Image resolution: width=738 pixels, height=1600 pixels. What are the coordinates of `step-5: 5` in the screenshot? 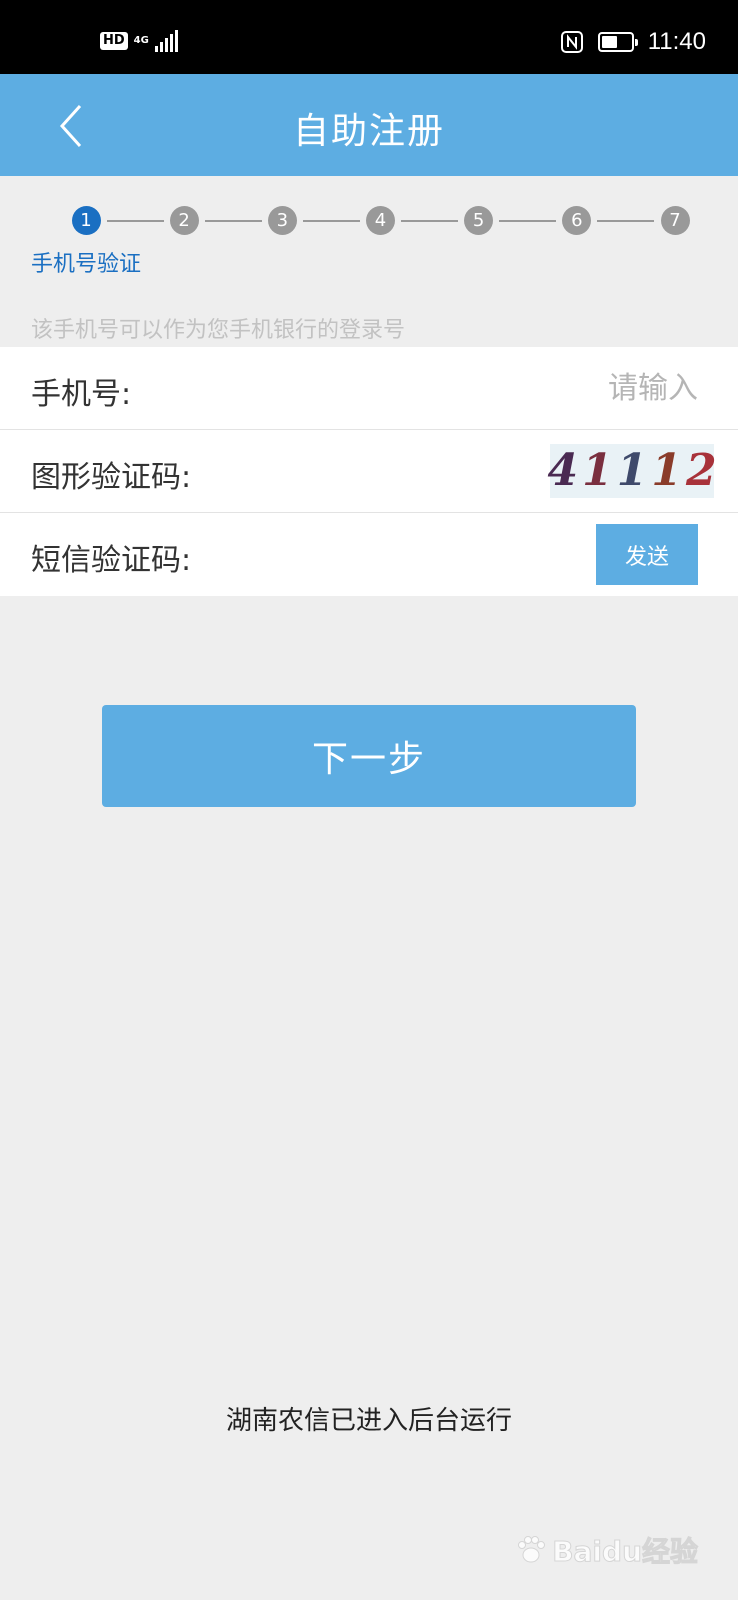 It's located at (479, 220).